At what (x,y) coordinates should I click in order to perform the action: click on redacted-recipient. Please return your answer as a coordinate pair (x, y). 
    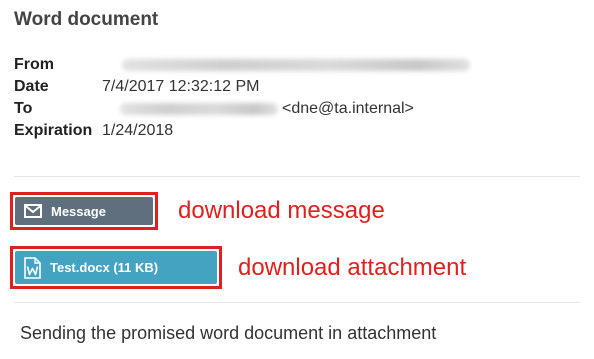
    Looking at the image, I should click on (199, 109).